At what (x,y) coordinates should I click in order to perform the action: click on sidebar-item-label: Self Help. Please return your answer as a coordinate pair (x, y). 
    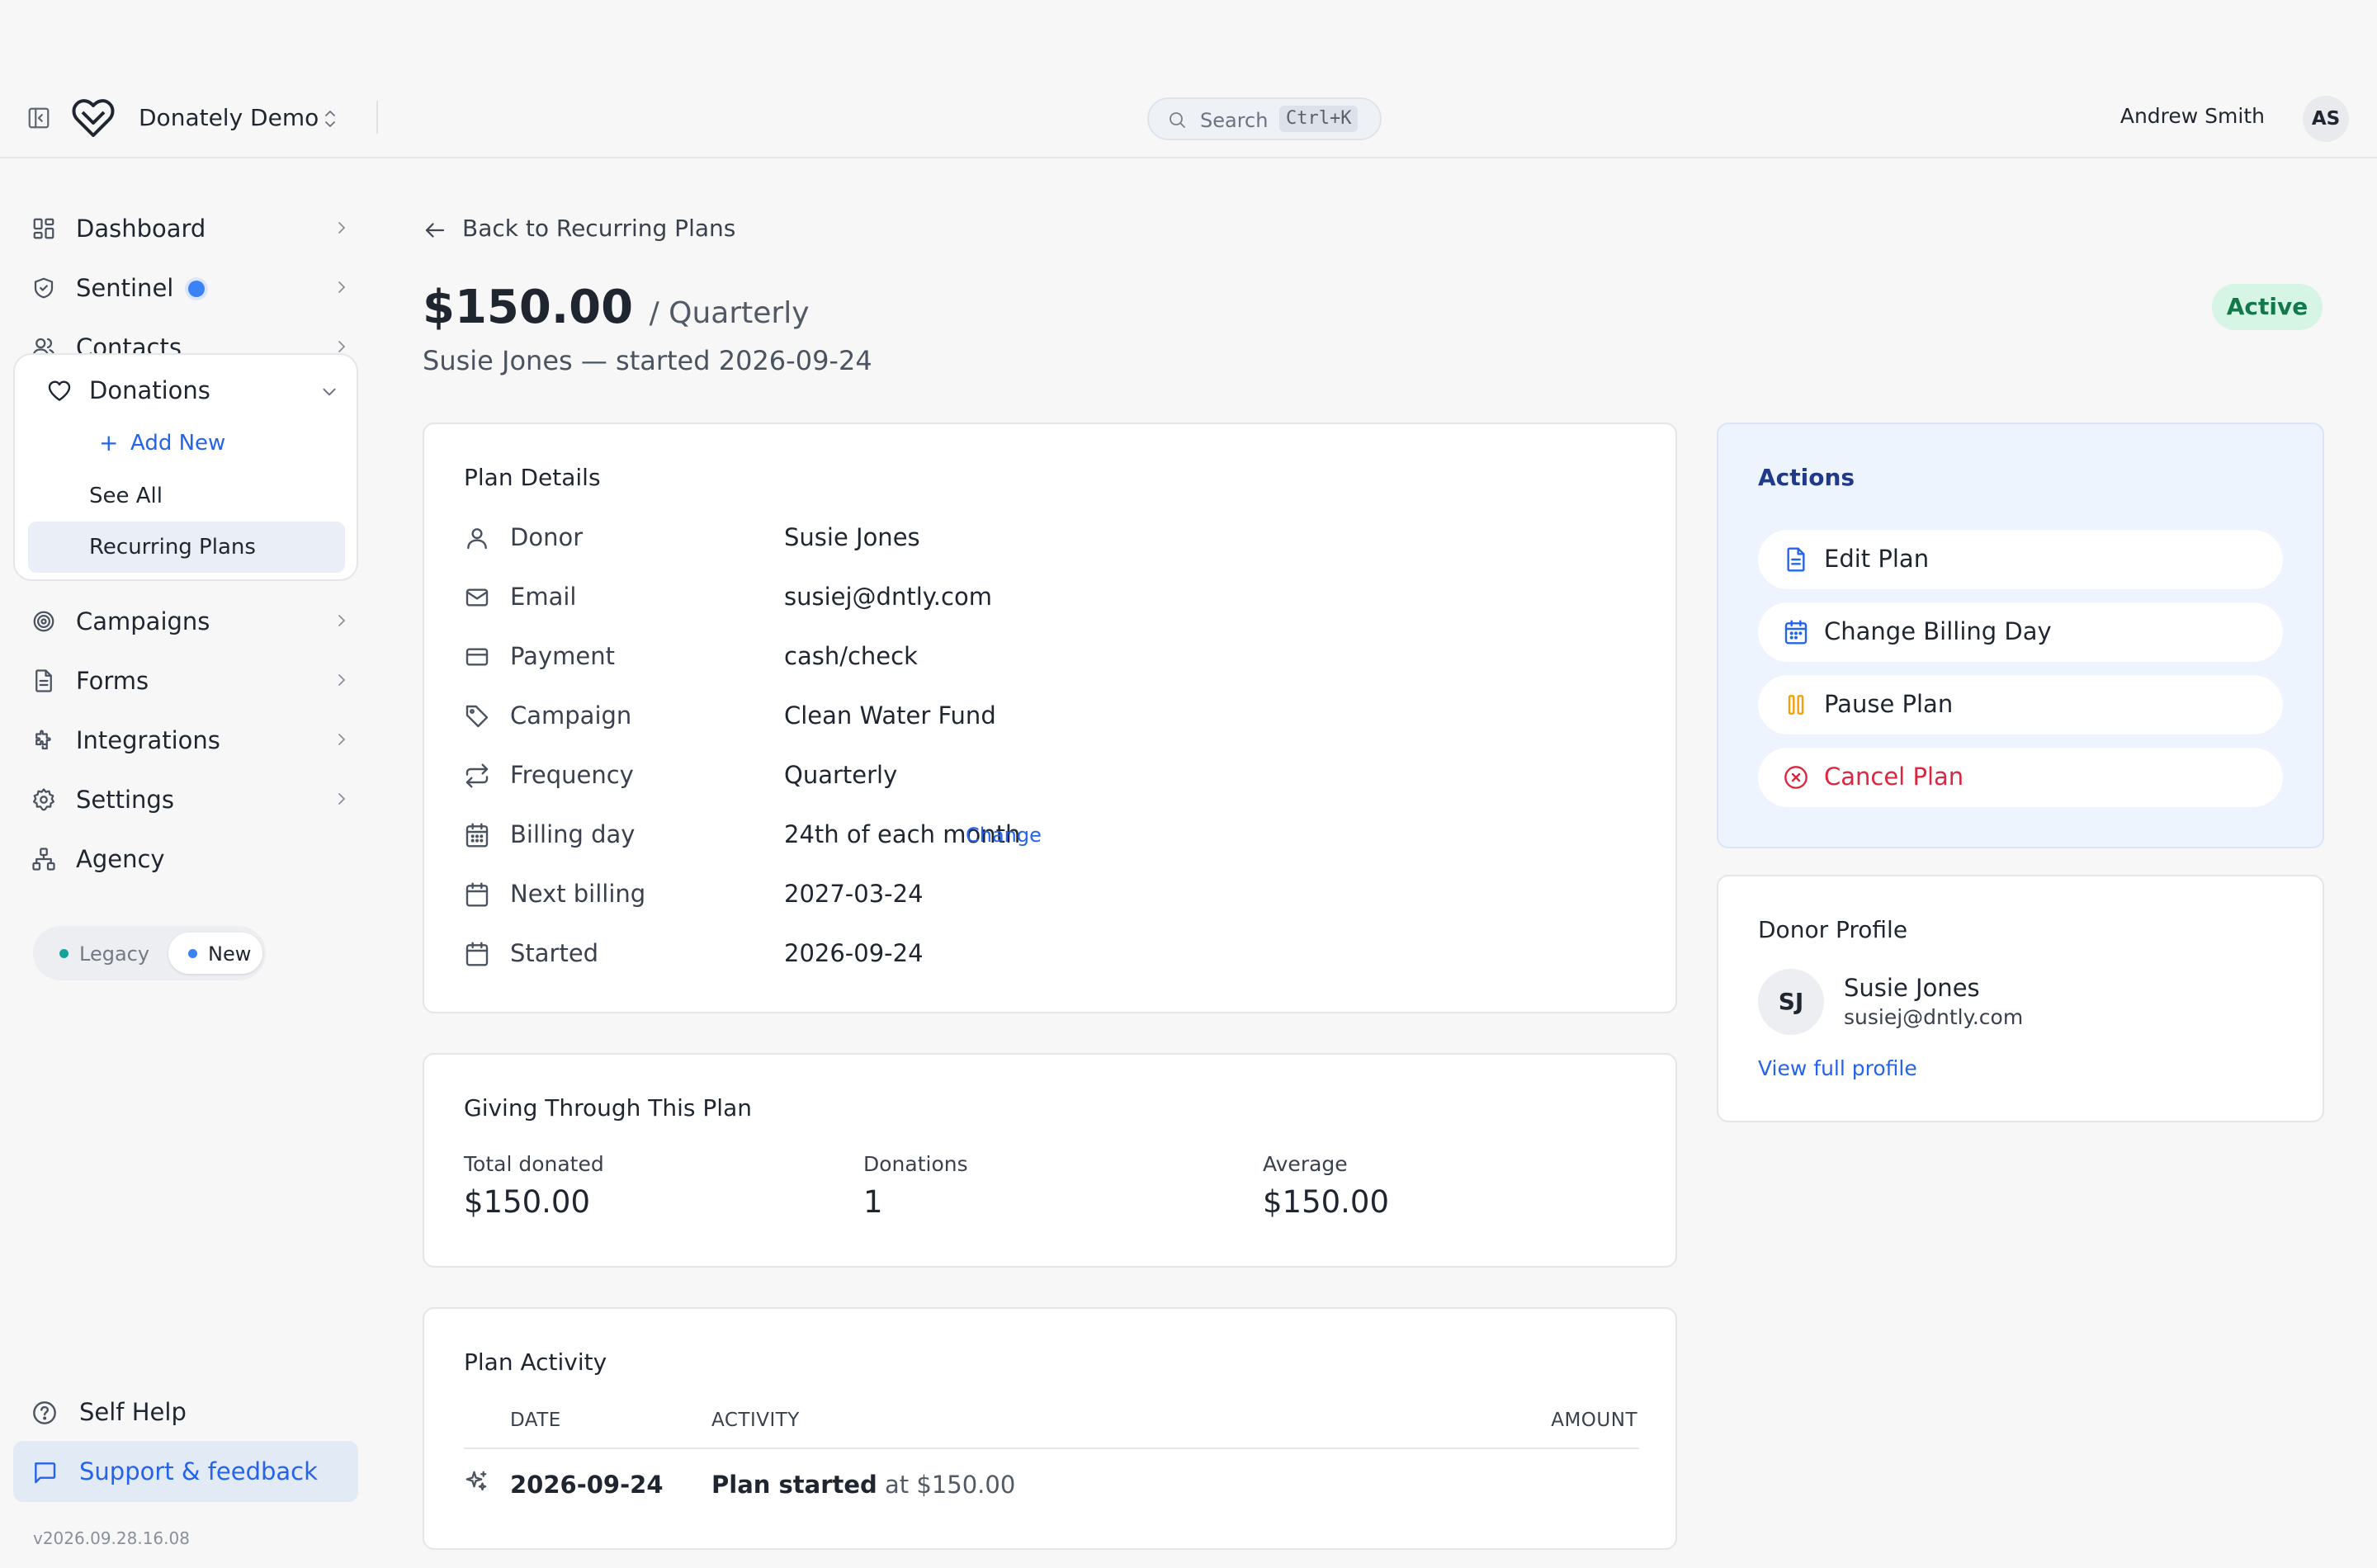
    Looking at the image, I should click on (133, 1412).